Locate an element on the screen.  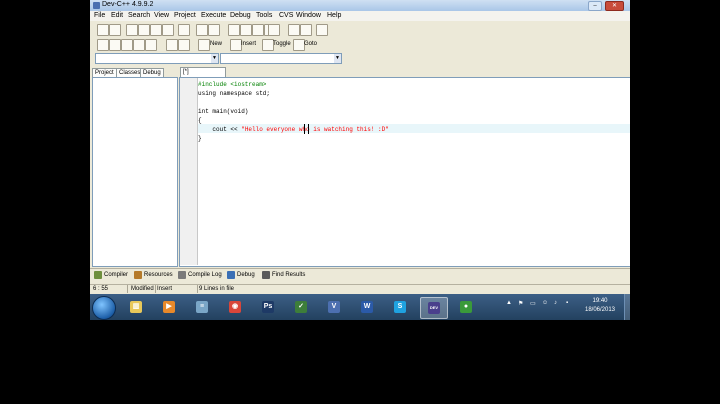
taskbar-app-button: W is located at coordinates (367, 307).